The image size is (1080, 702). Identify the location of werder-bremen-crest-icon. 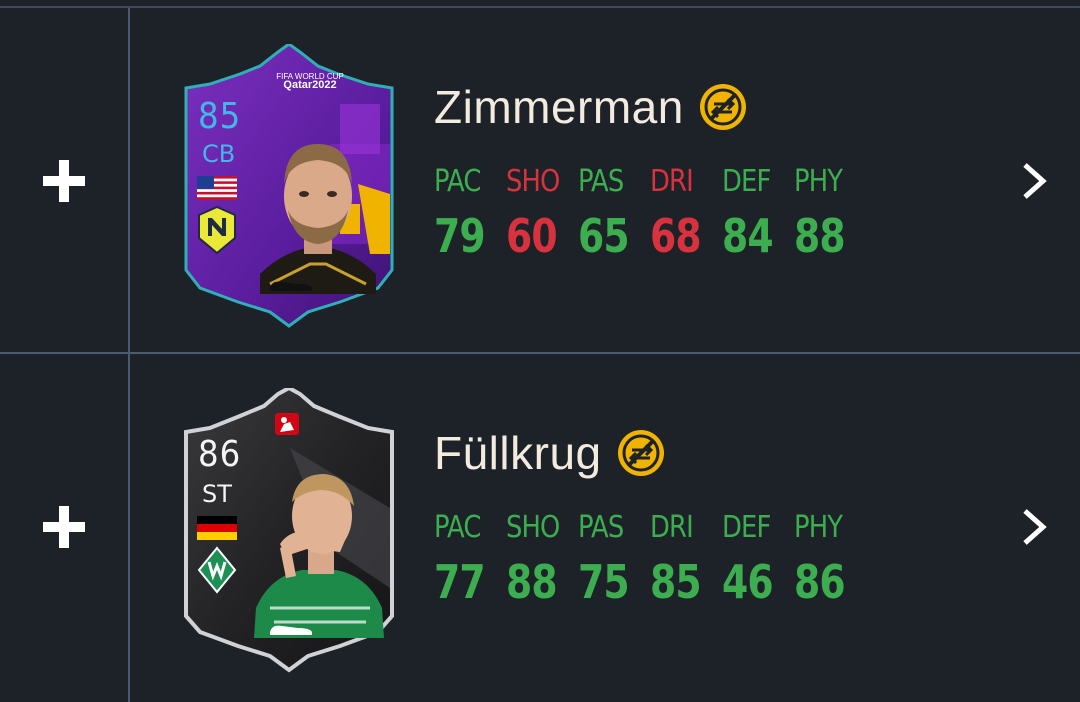
(217, 570).